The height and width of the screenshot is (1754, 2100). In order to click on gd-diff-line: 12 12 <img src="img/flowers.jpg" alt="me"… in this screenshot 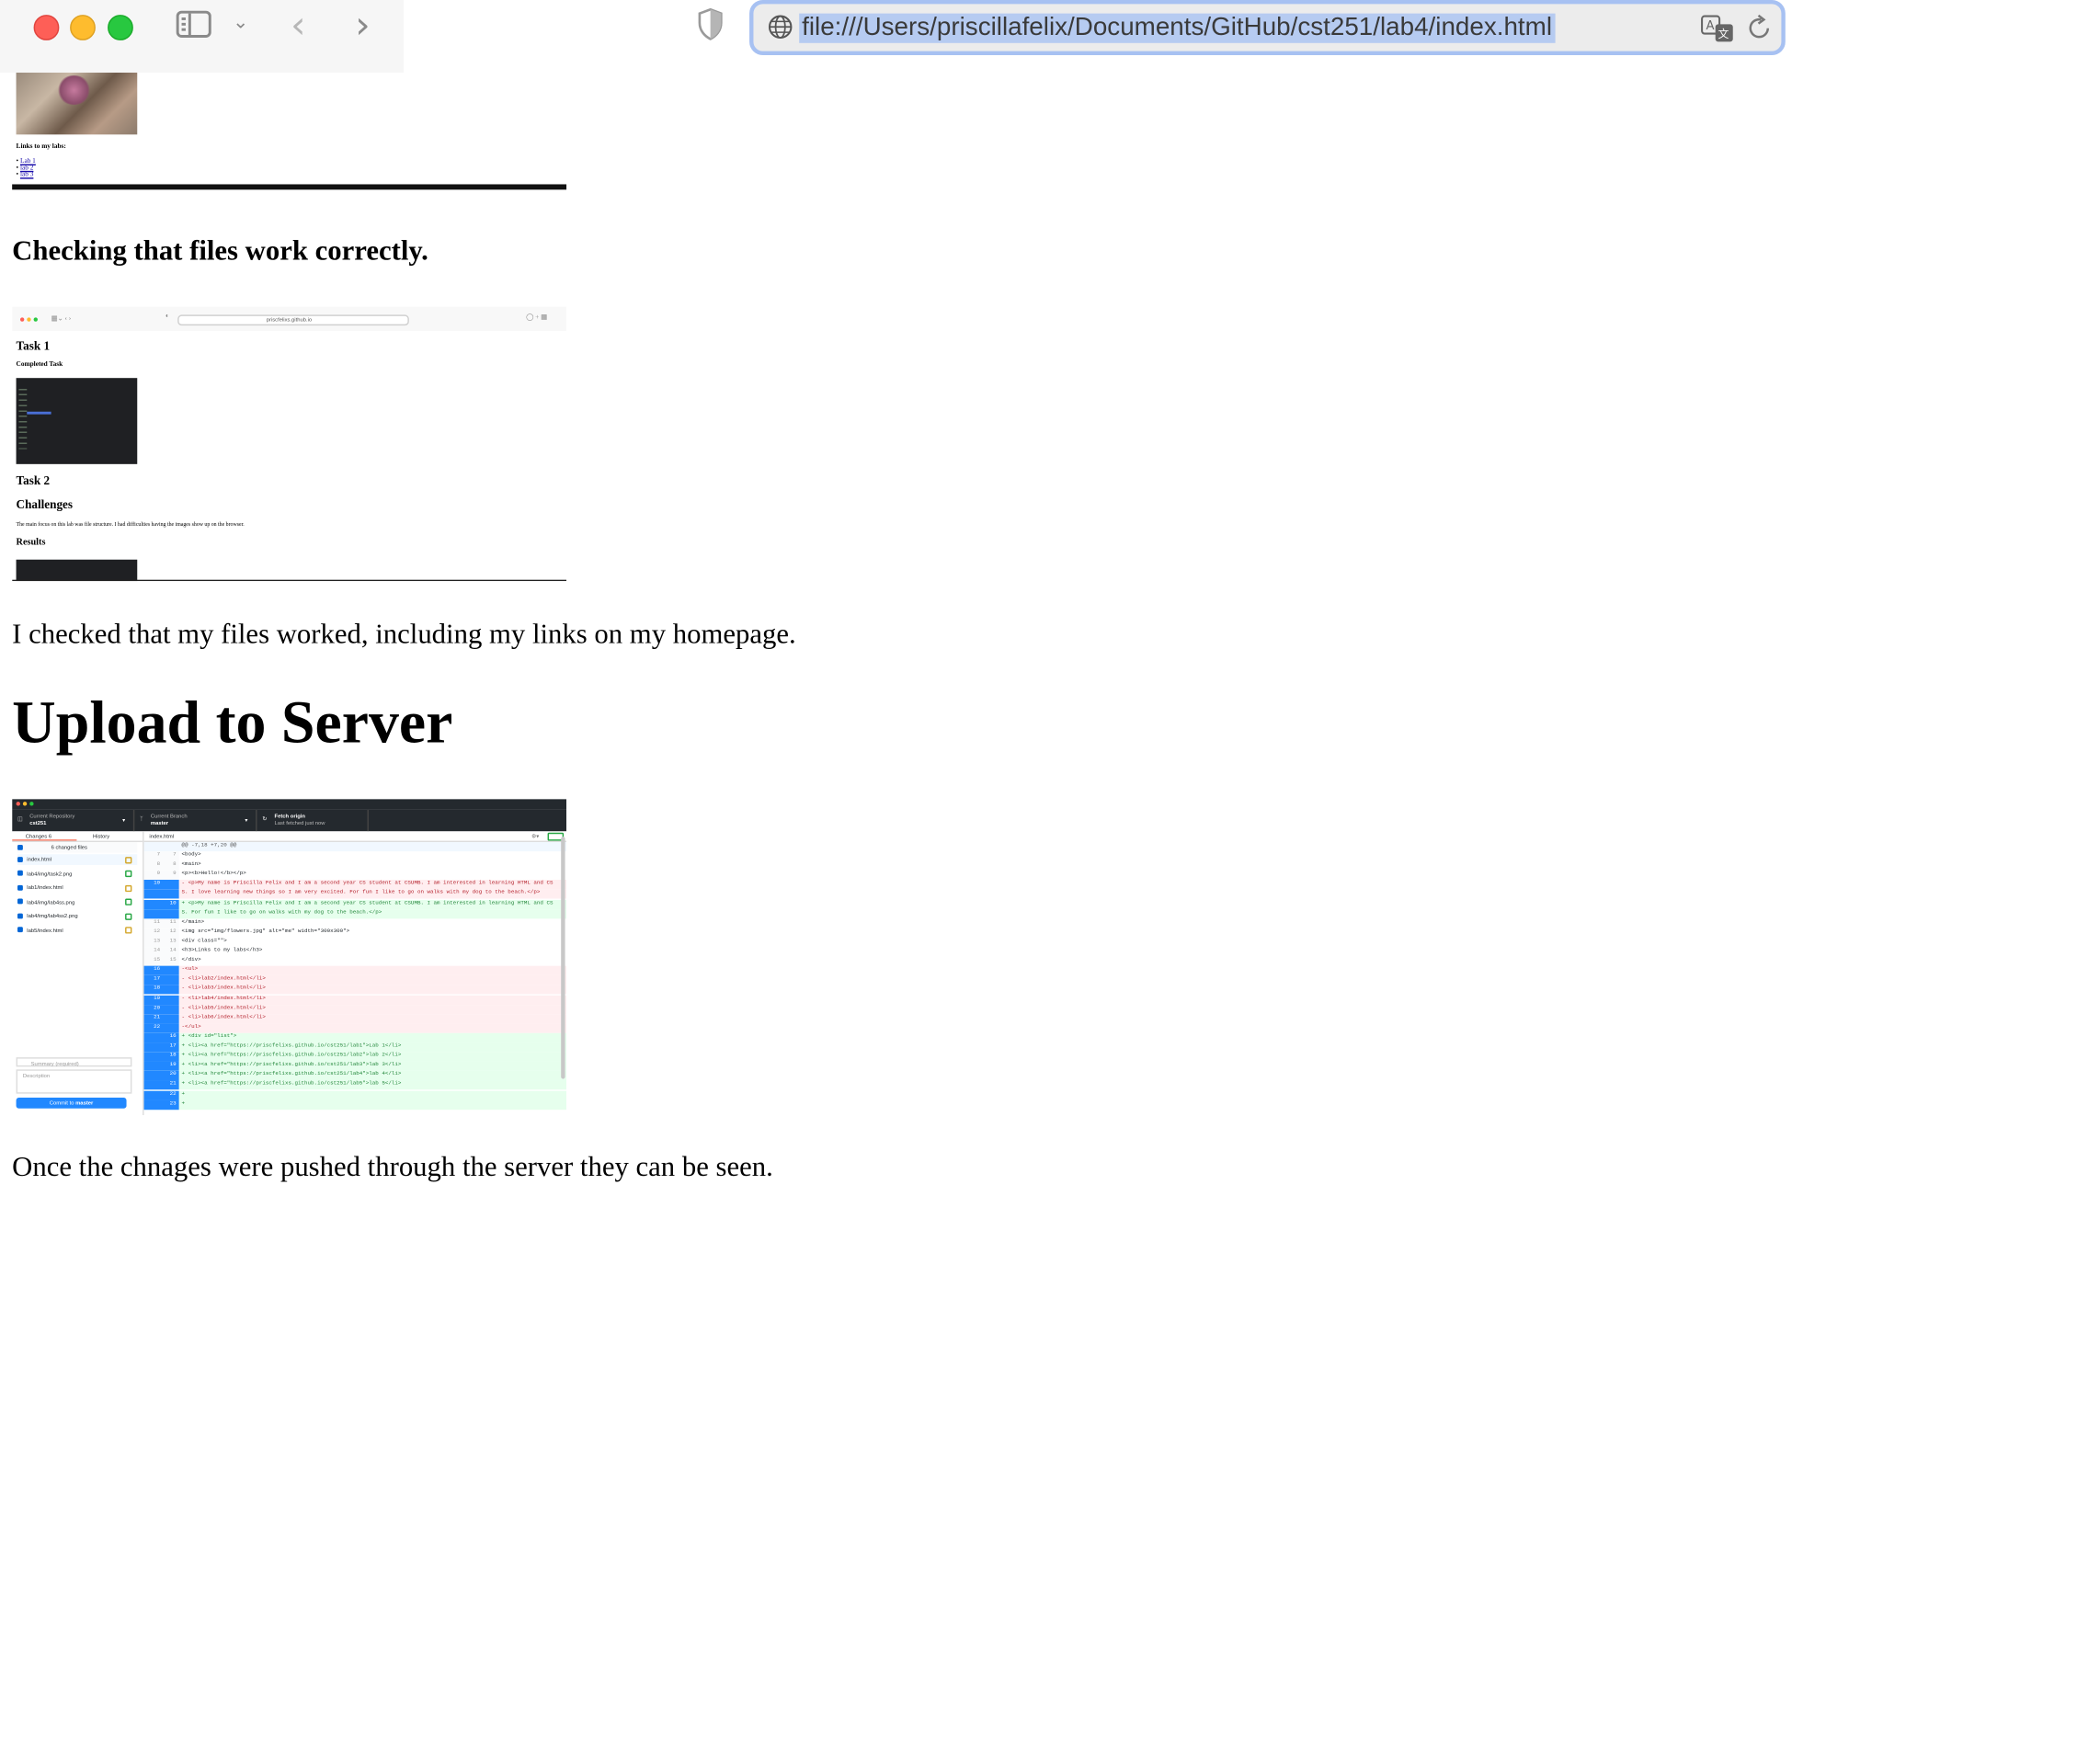, I will do `click(355, 933)`.